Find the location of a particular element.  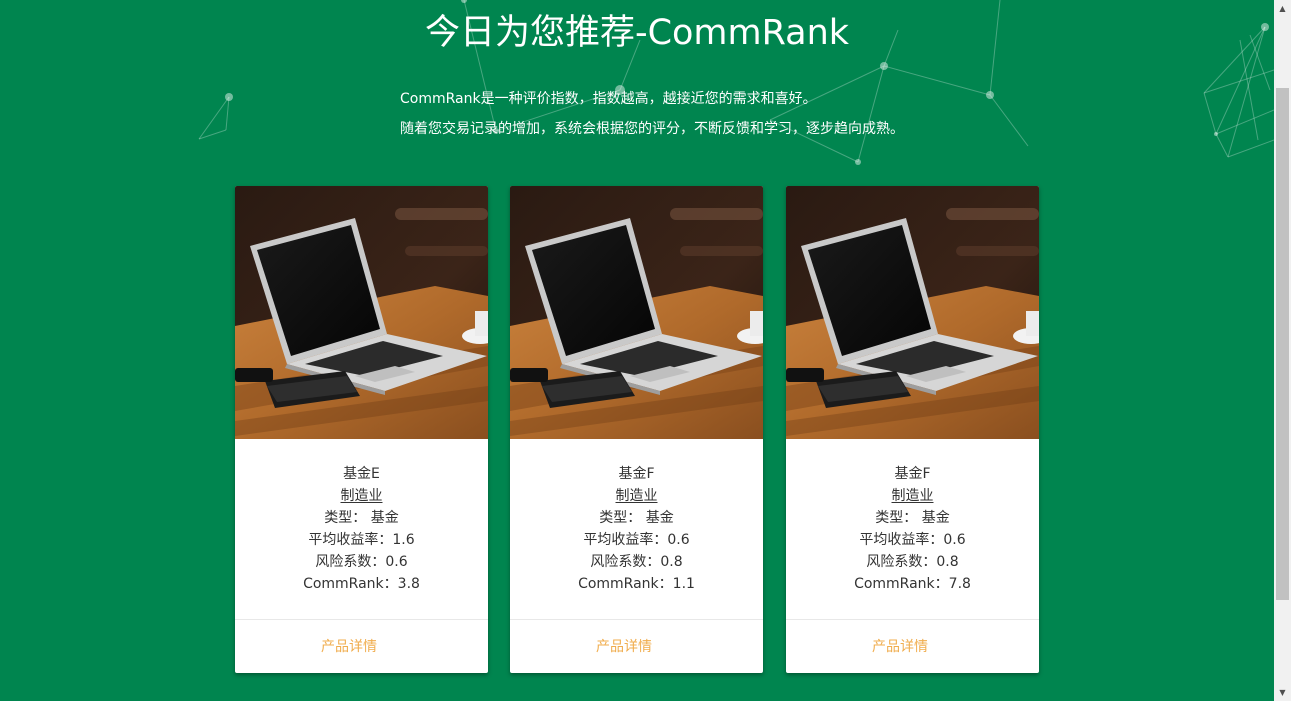

product-name: 基金E is located at coordinates (361, 474).